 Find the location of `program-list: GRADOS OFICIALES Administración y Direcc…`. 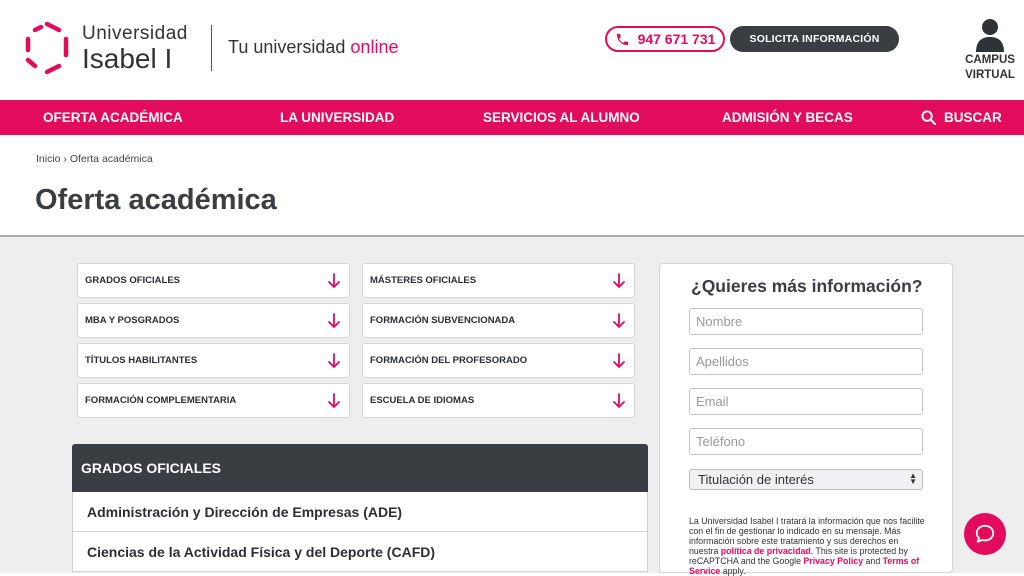

program-list: GRADOS OFICIALES Administración y Direcc… is located at coordinates (360, 508).